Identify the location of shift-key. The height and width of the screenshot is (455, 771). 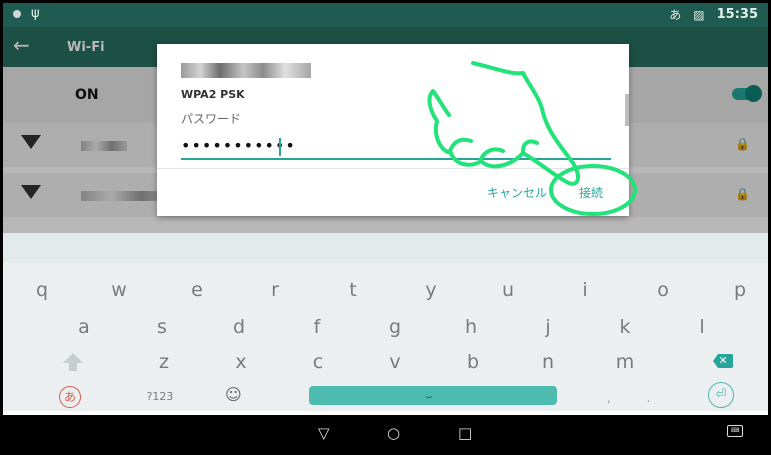
(73, 362).